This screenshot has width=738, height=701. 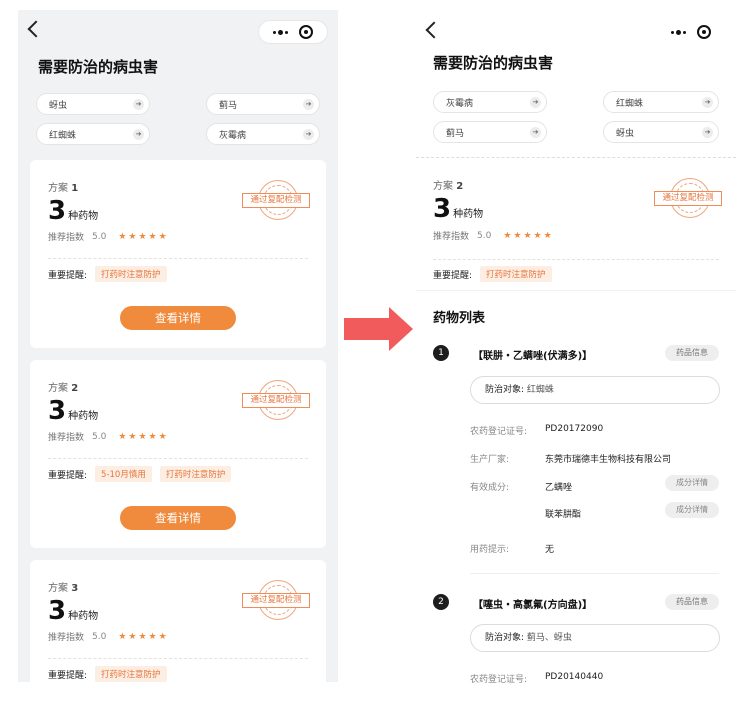 What do you see at coordinates (63, 588) in the screenshot?
I see `plan-label: 方案 3` at bounding box center [63, 588].